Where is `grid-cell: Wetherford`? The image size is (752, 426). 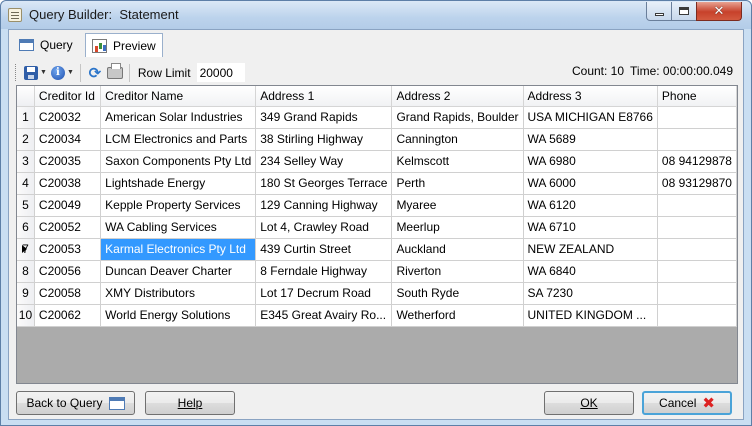
grid-cell: Wetherford is located at coordinates (457, 315).